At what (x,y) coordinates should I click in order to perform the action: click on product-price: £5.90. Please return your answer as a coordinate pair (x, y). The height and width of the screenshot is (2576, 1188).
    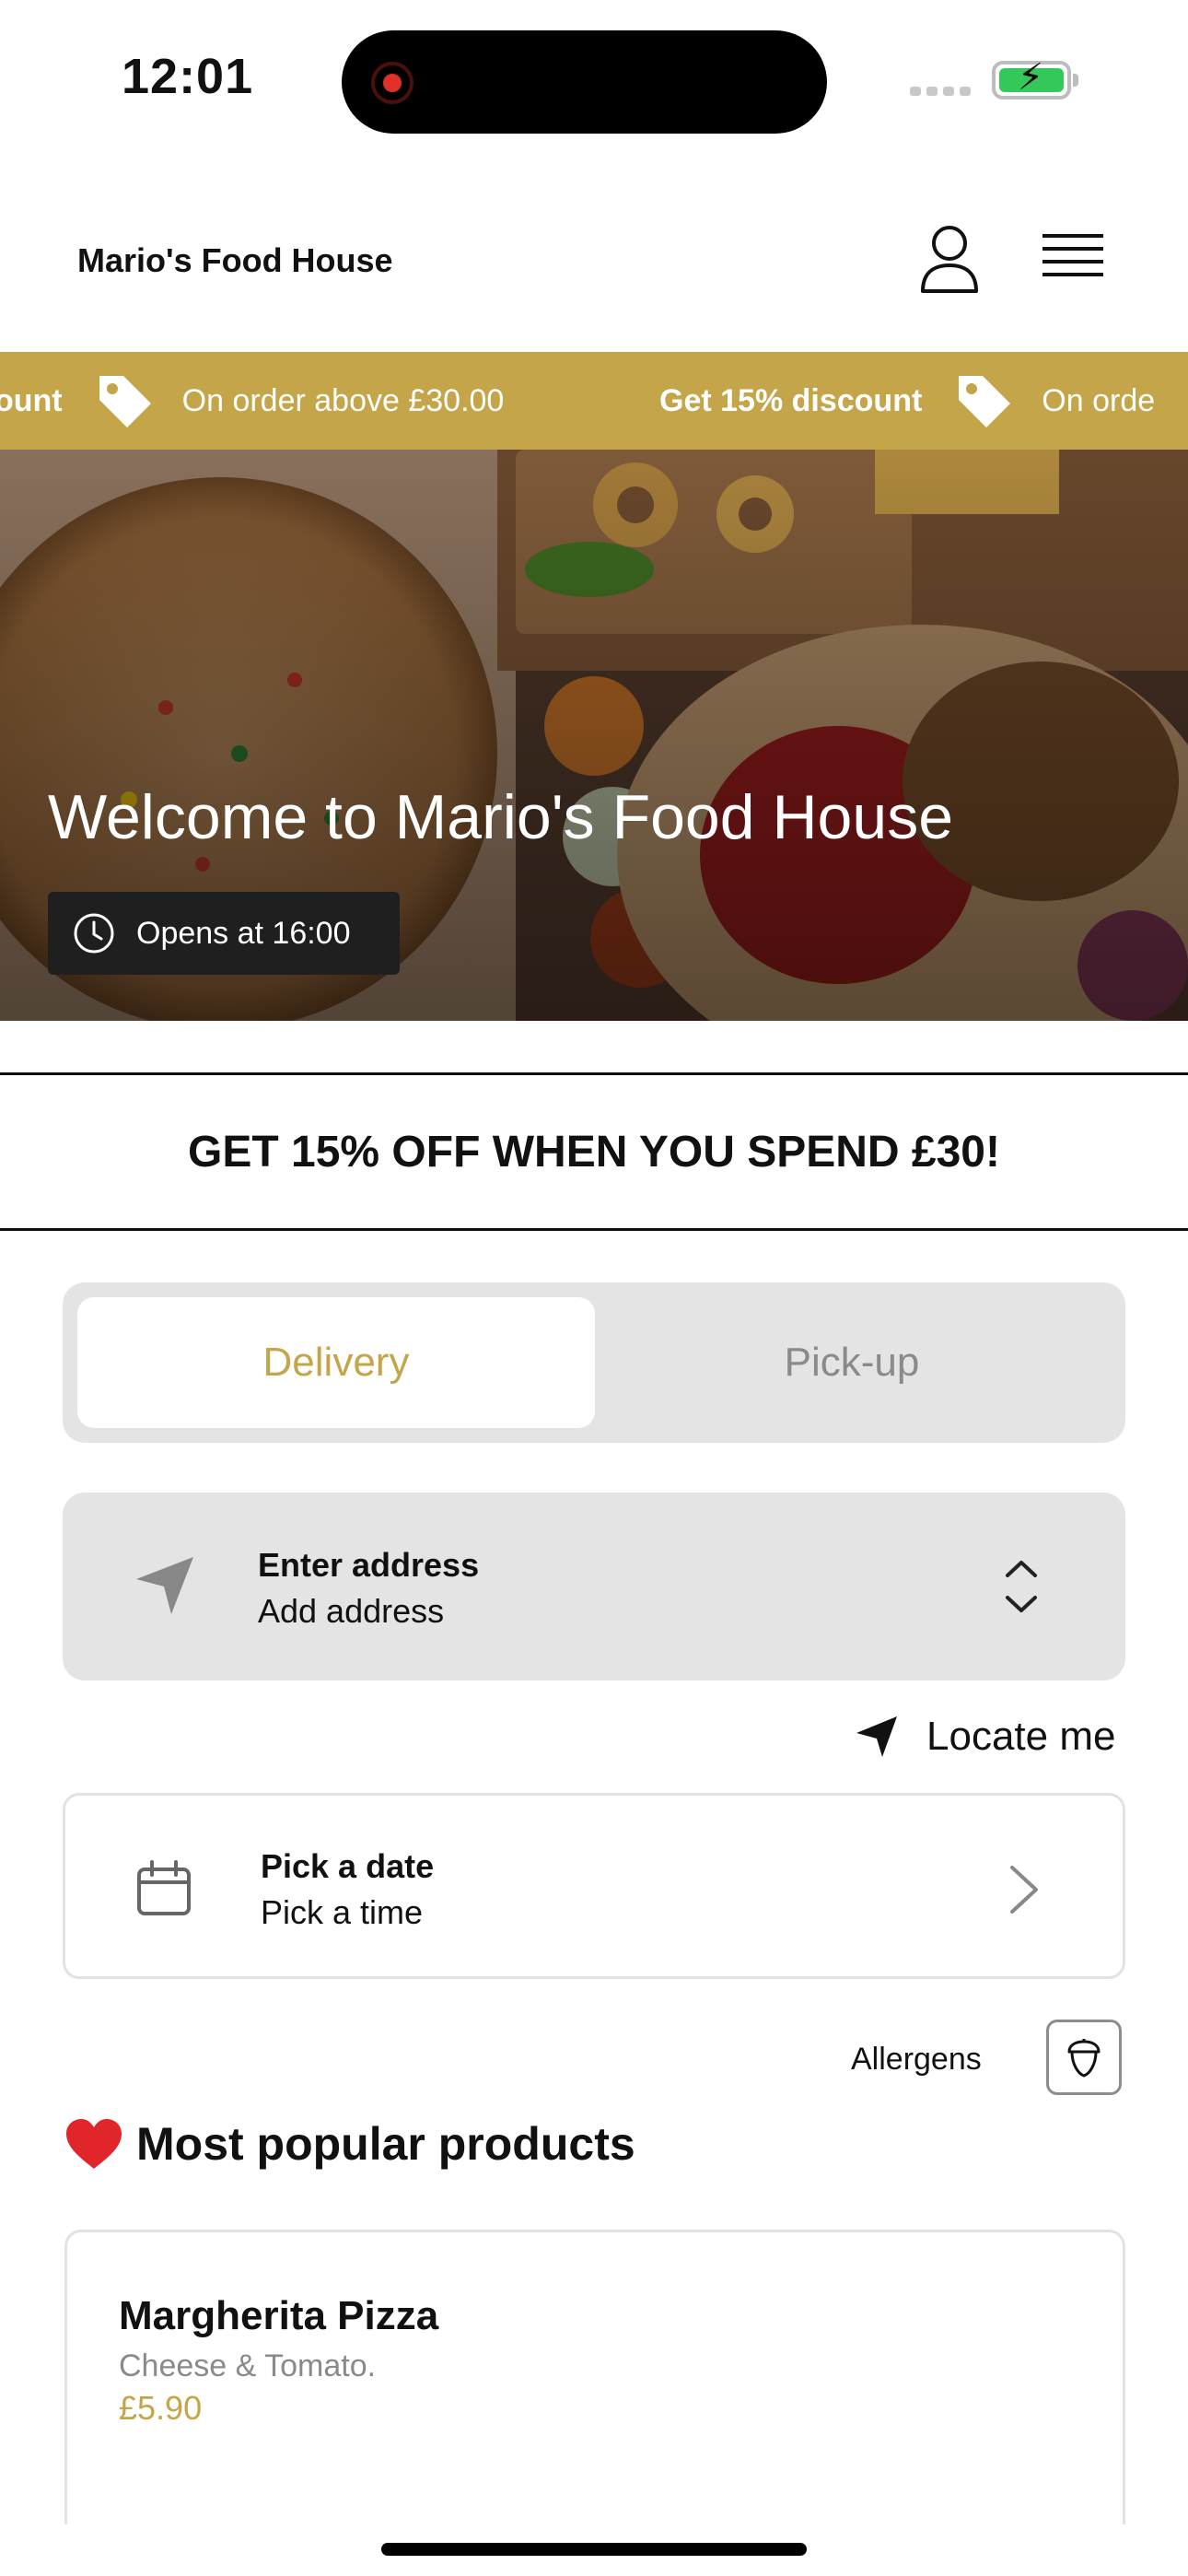
    Looking at the image, I should click on (161, 2408).